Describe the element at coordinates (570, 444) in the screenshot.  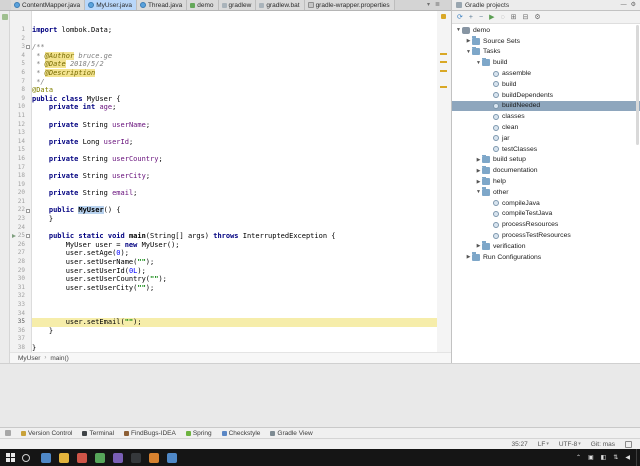
I see `encoding-selector: UTF-8 ▾` at that location.